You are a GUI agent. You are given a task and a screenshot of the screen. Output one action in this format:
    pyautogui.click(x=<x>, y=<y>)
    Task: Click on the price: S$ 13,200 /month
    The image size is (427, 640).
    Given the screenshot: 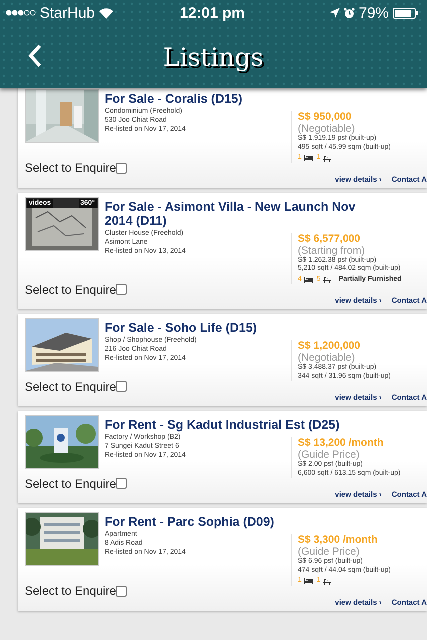 What is the action you would take?
    pyautogui.click(x=341, y=443)
    